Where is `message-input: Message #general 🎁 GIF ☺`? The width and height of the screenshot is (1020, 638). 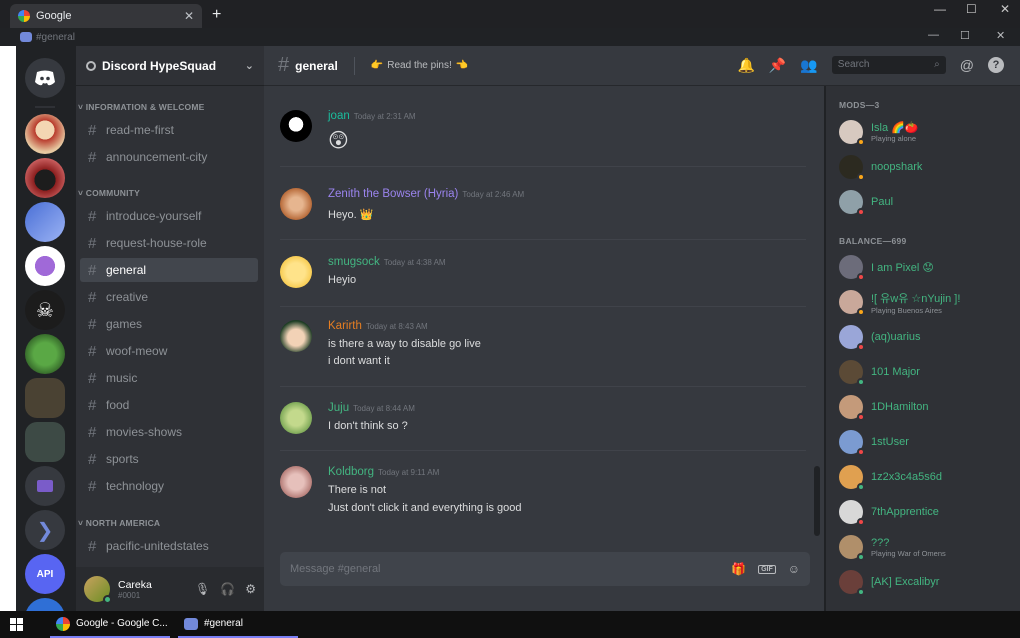
message-input: Message #general 🎁 GIF ☺ is located at coordinates (545, 569).